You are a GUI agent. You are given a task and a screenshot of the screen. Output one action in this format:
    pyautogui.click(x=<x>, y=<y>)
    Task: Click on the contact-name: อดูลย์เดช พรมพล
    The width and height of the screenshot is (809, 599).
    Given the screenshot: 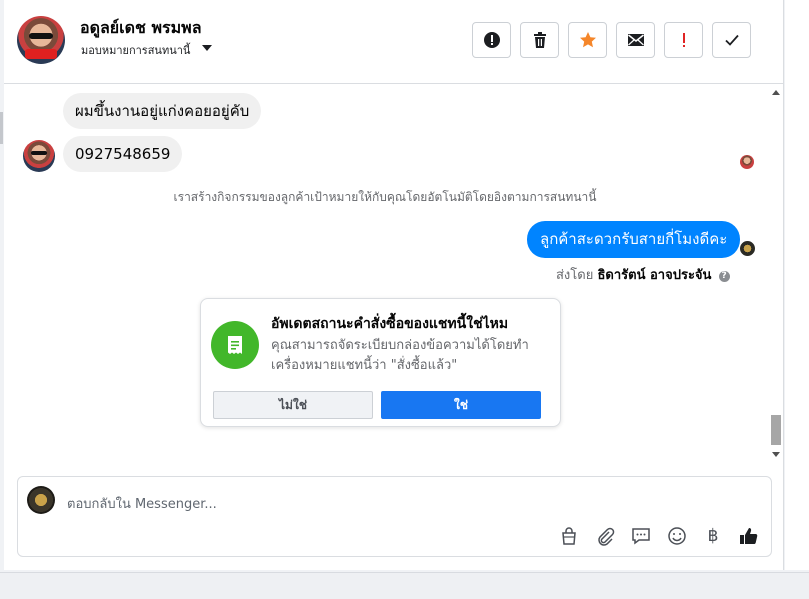 What is the action you would take?
    pyautogui.click(x=141, y=28)
    